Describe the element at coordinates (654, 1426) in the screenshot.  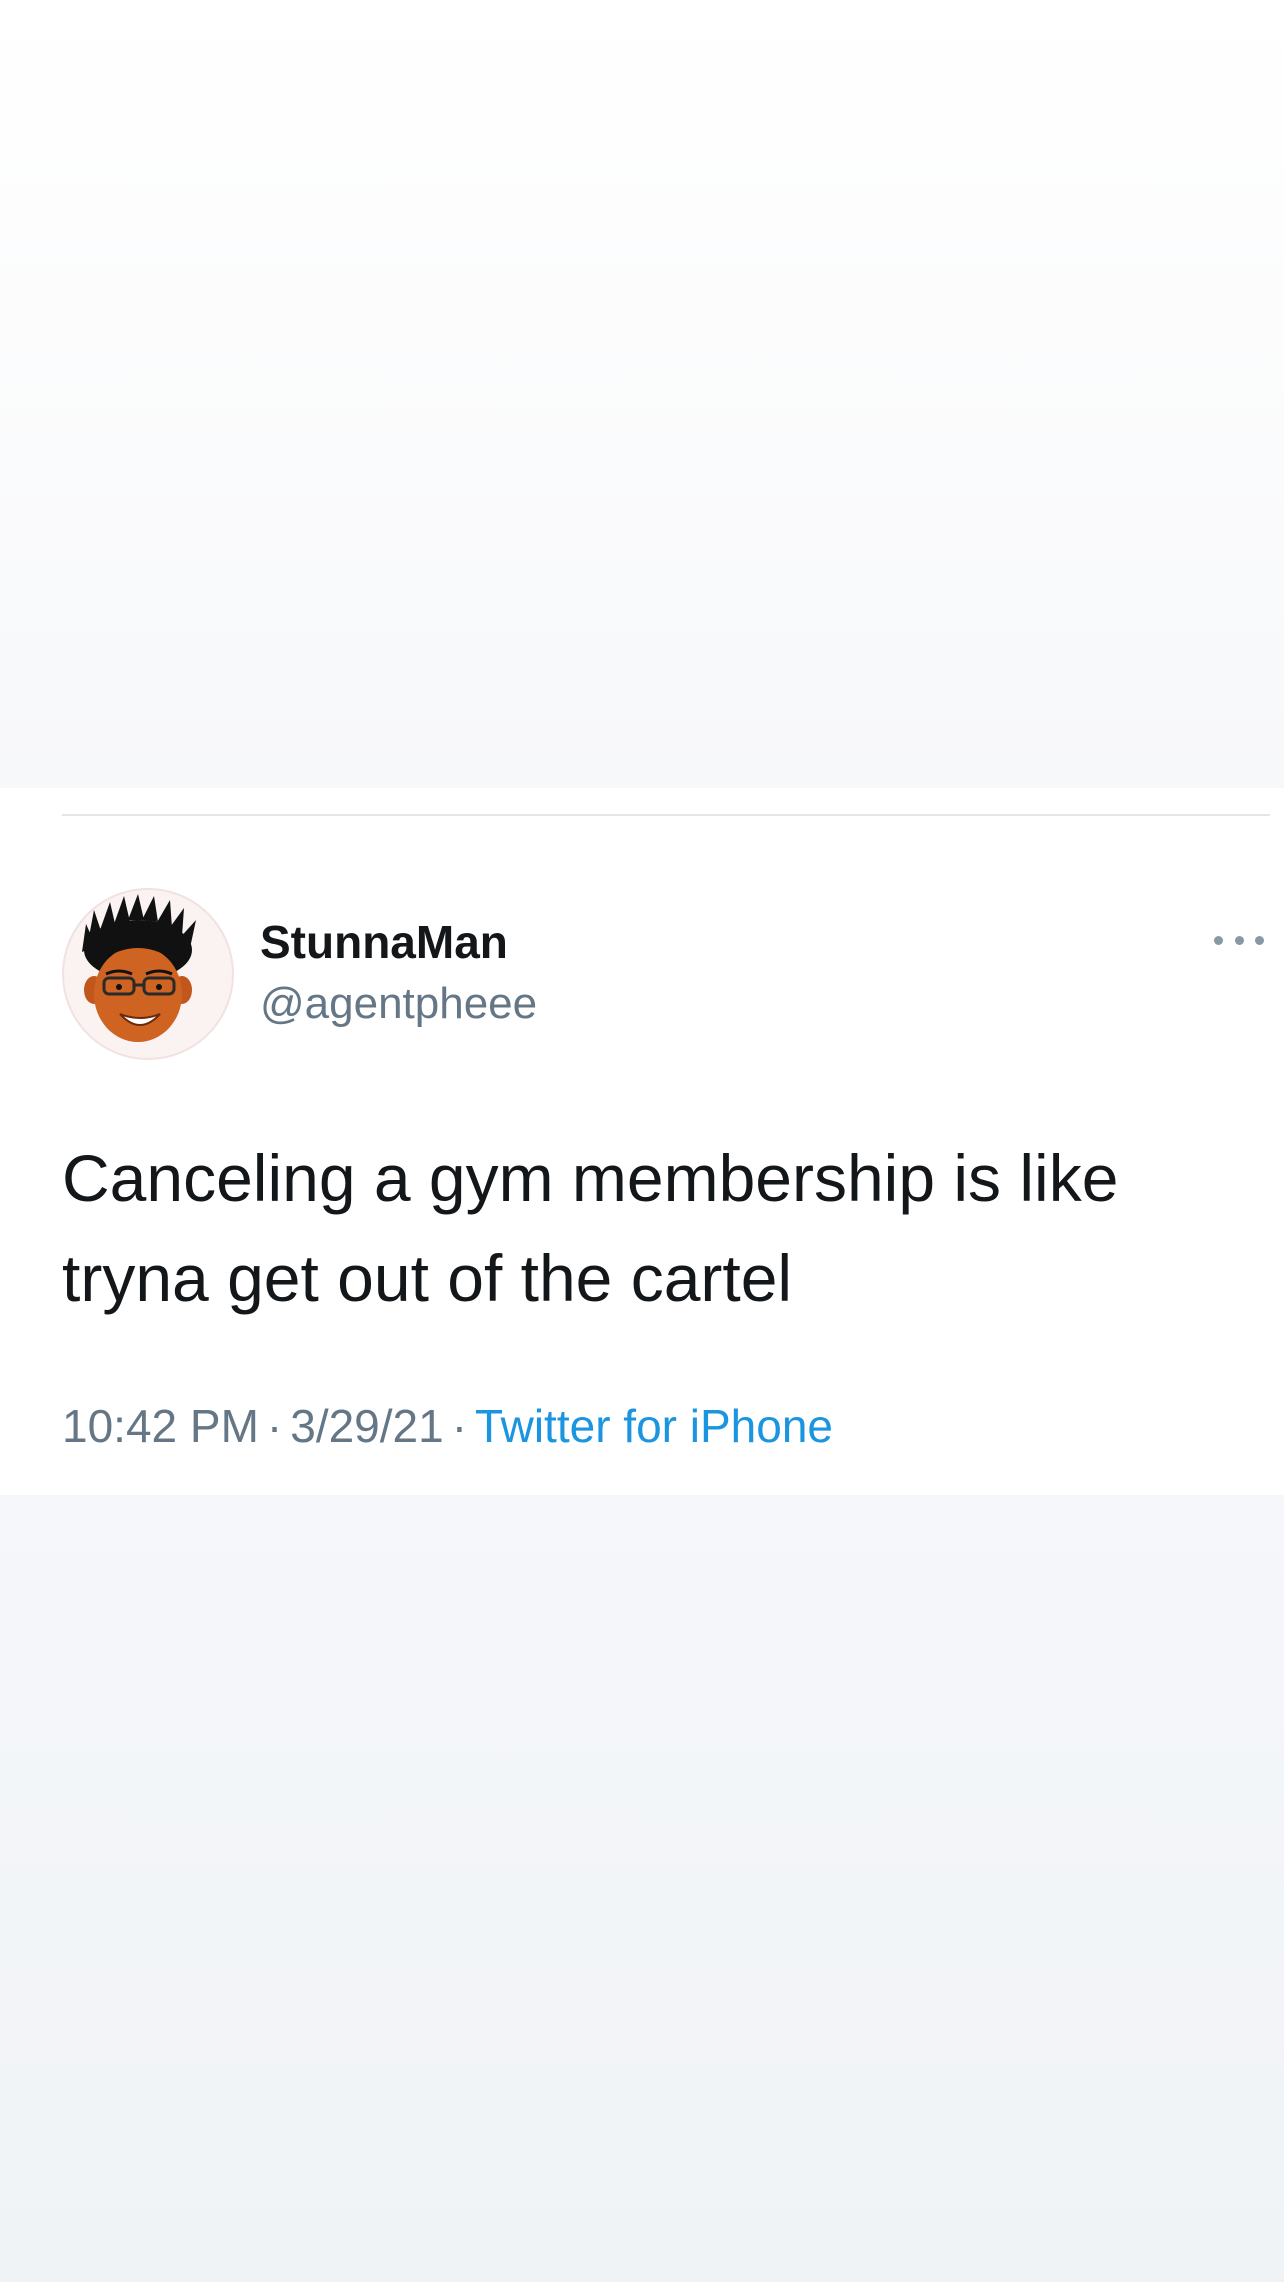
I see `tweet-source-link: Twitter for iPhone` at that location.